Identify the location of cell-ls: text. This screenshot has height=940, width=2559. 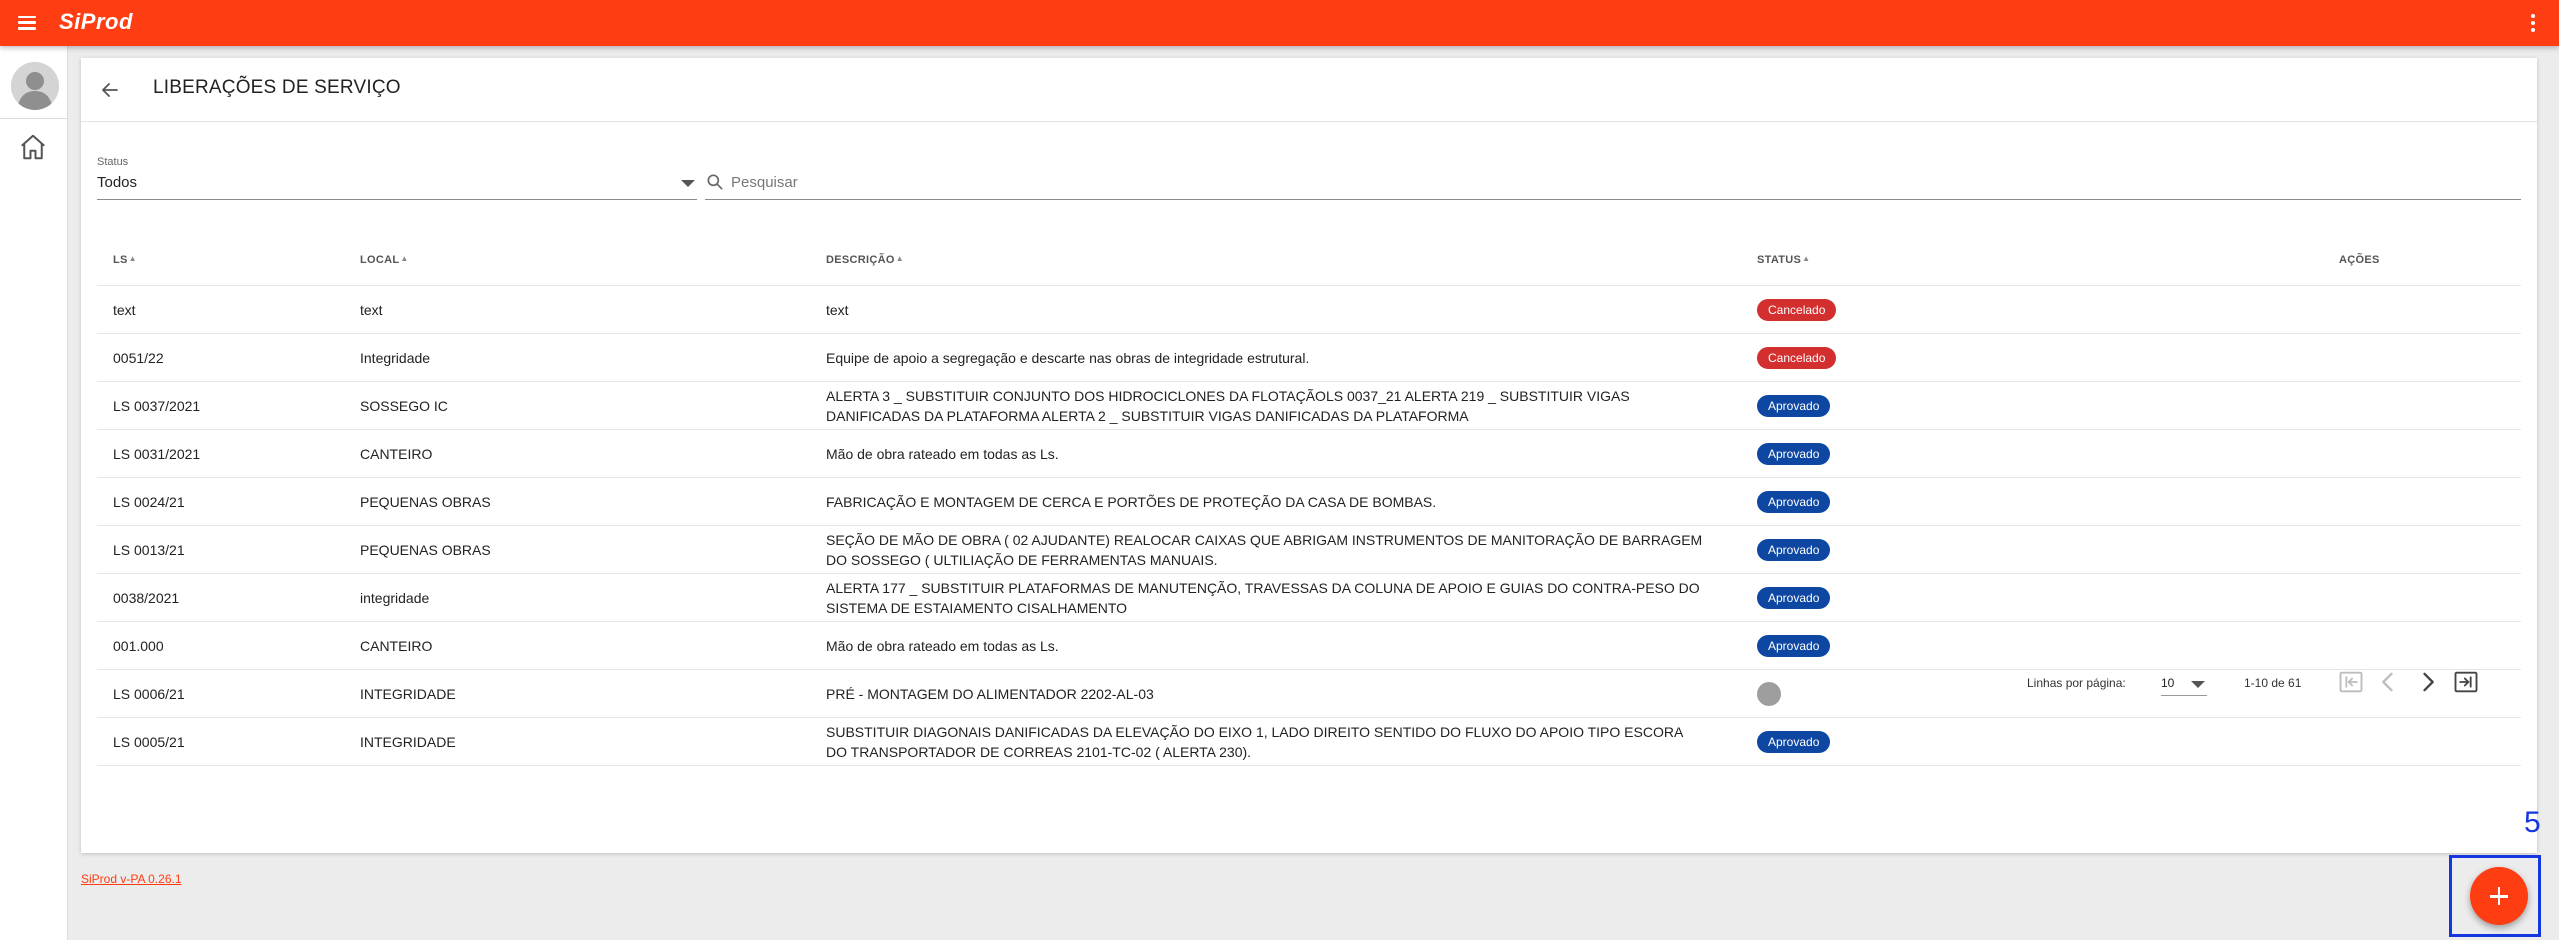
(124, 310).